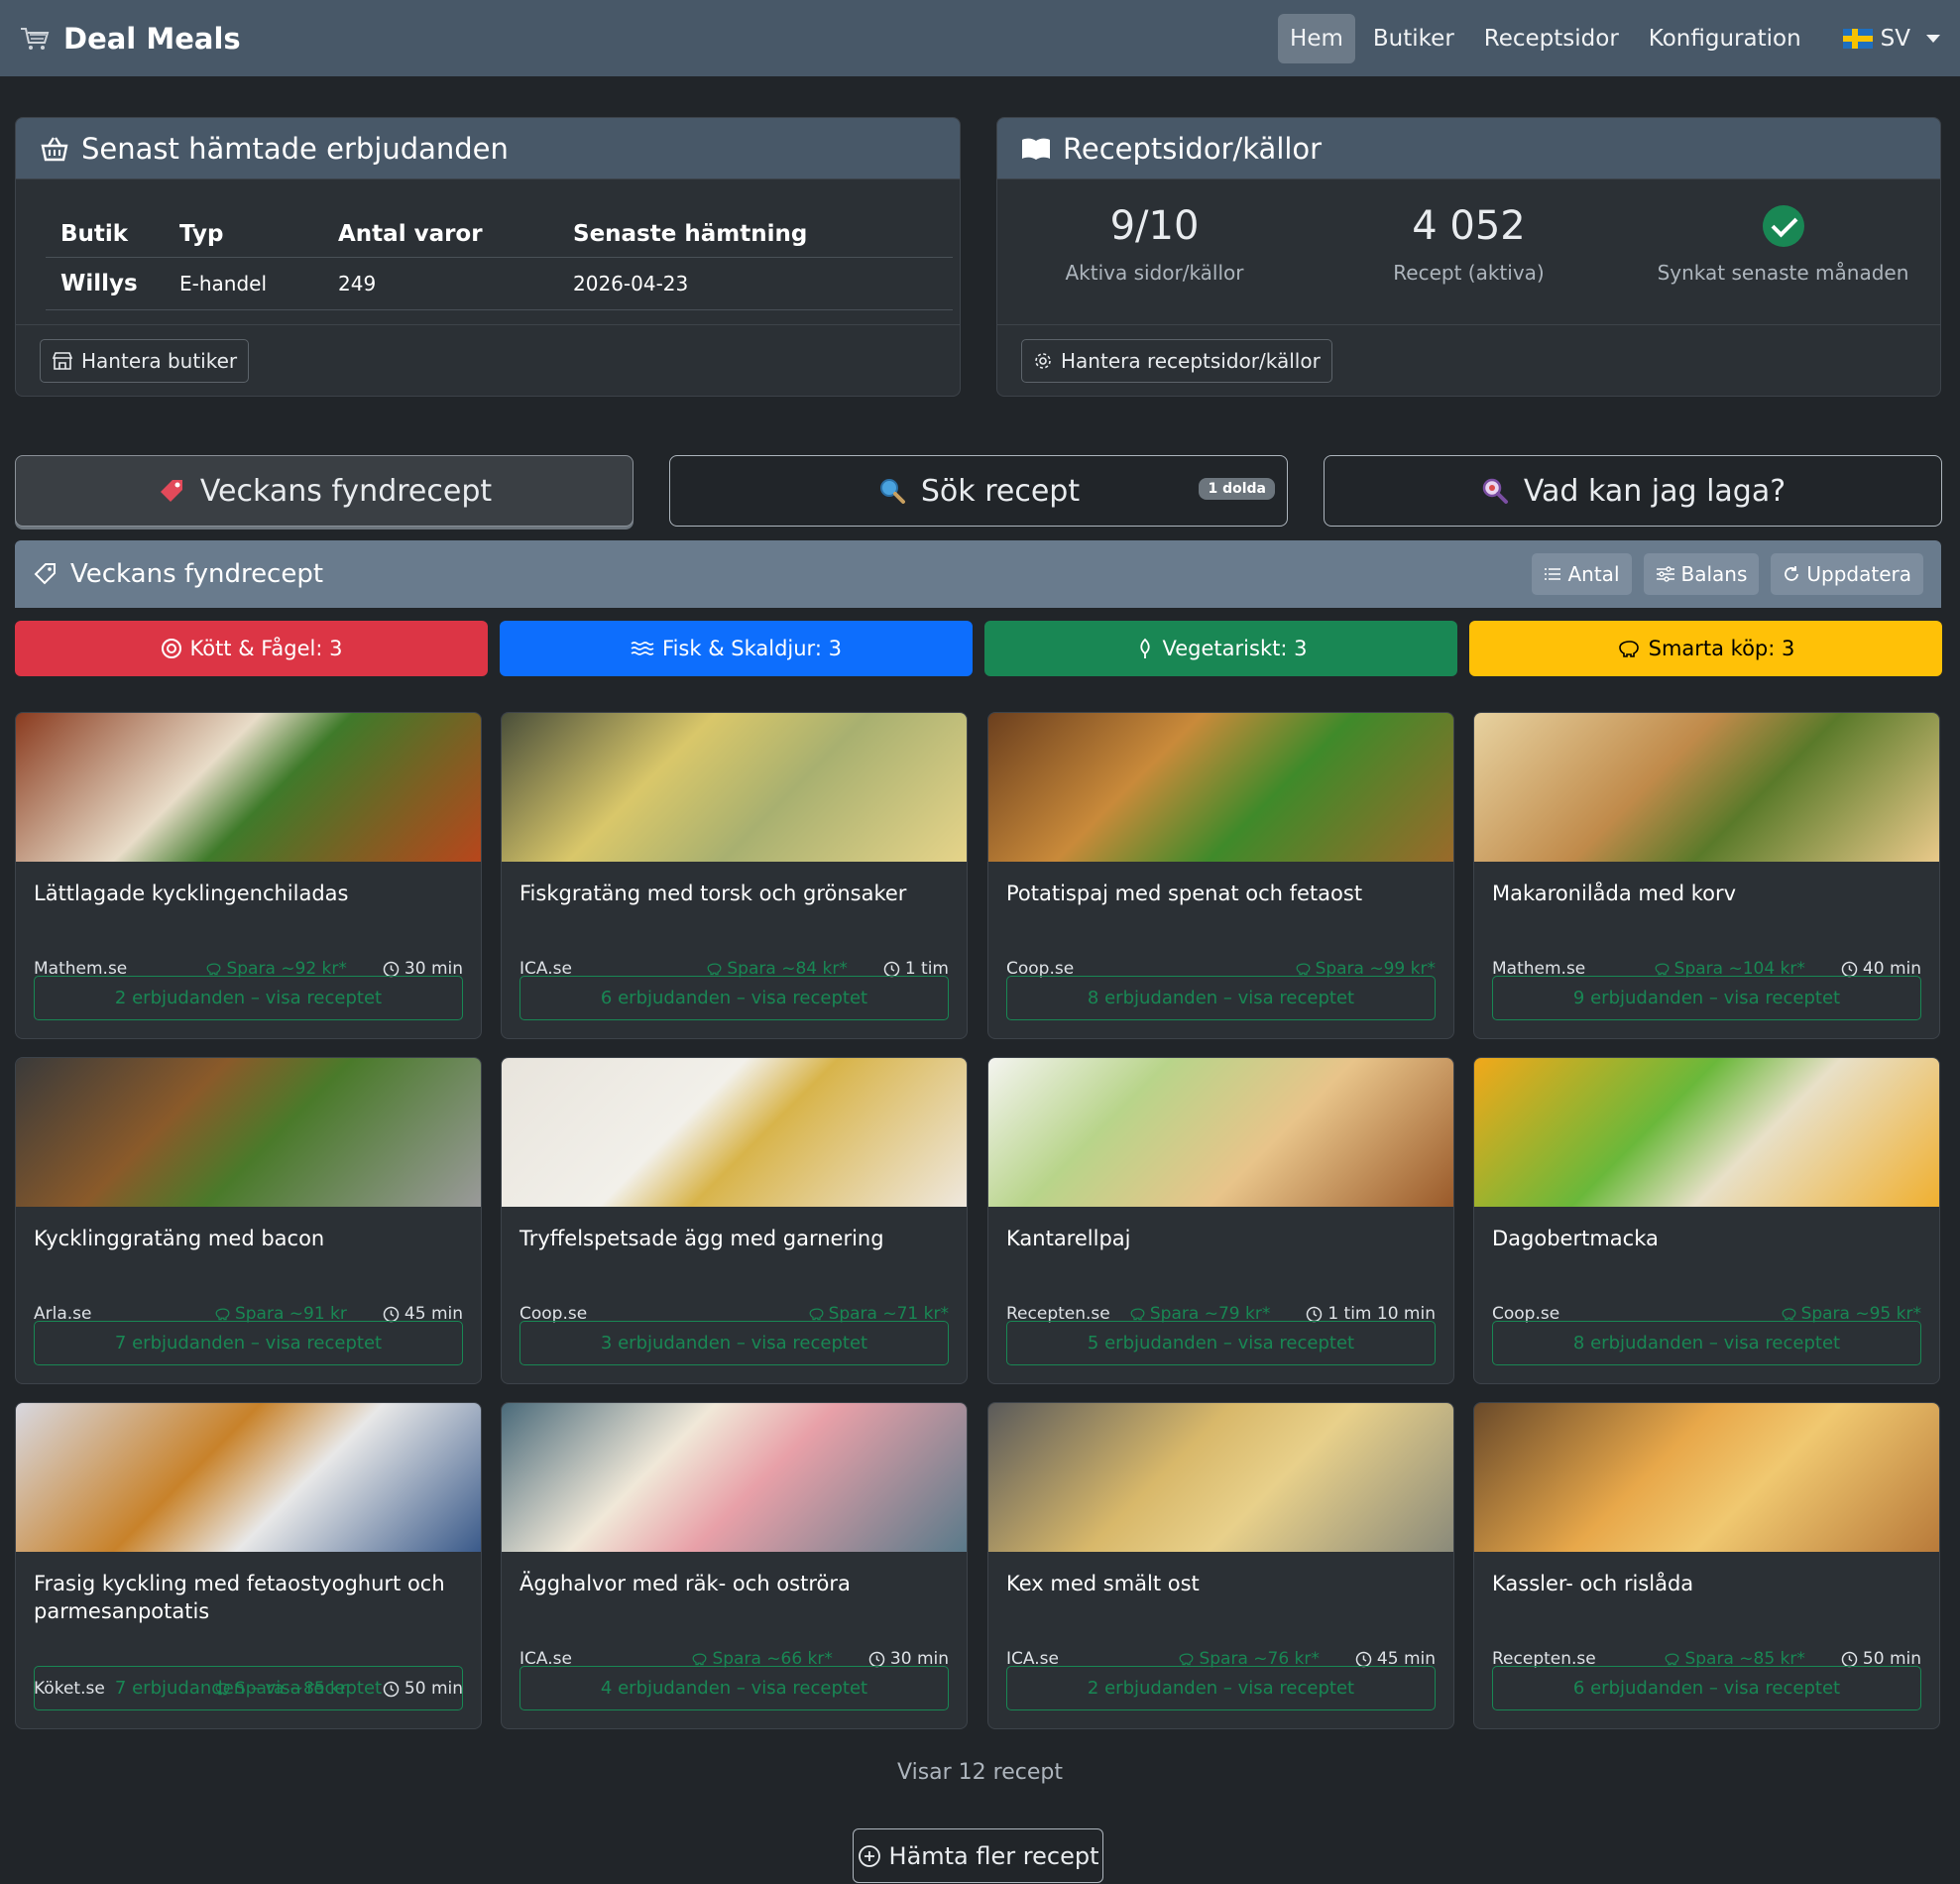 This screenshot has height=1884, width=1960. I want to click on view-recipe-button: 5 erbjudanden – visa receptet, so click(1221, 1343).